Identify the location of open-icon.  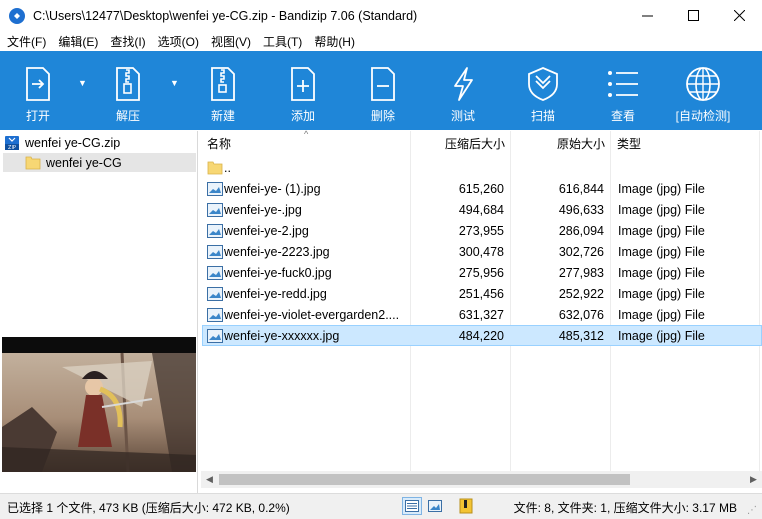
(38, 84).